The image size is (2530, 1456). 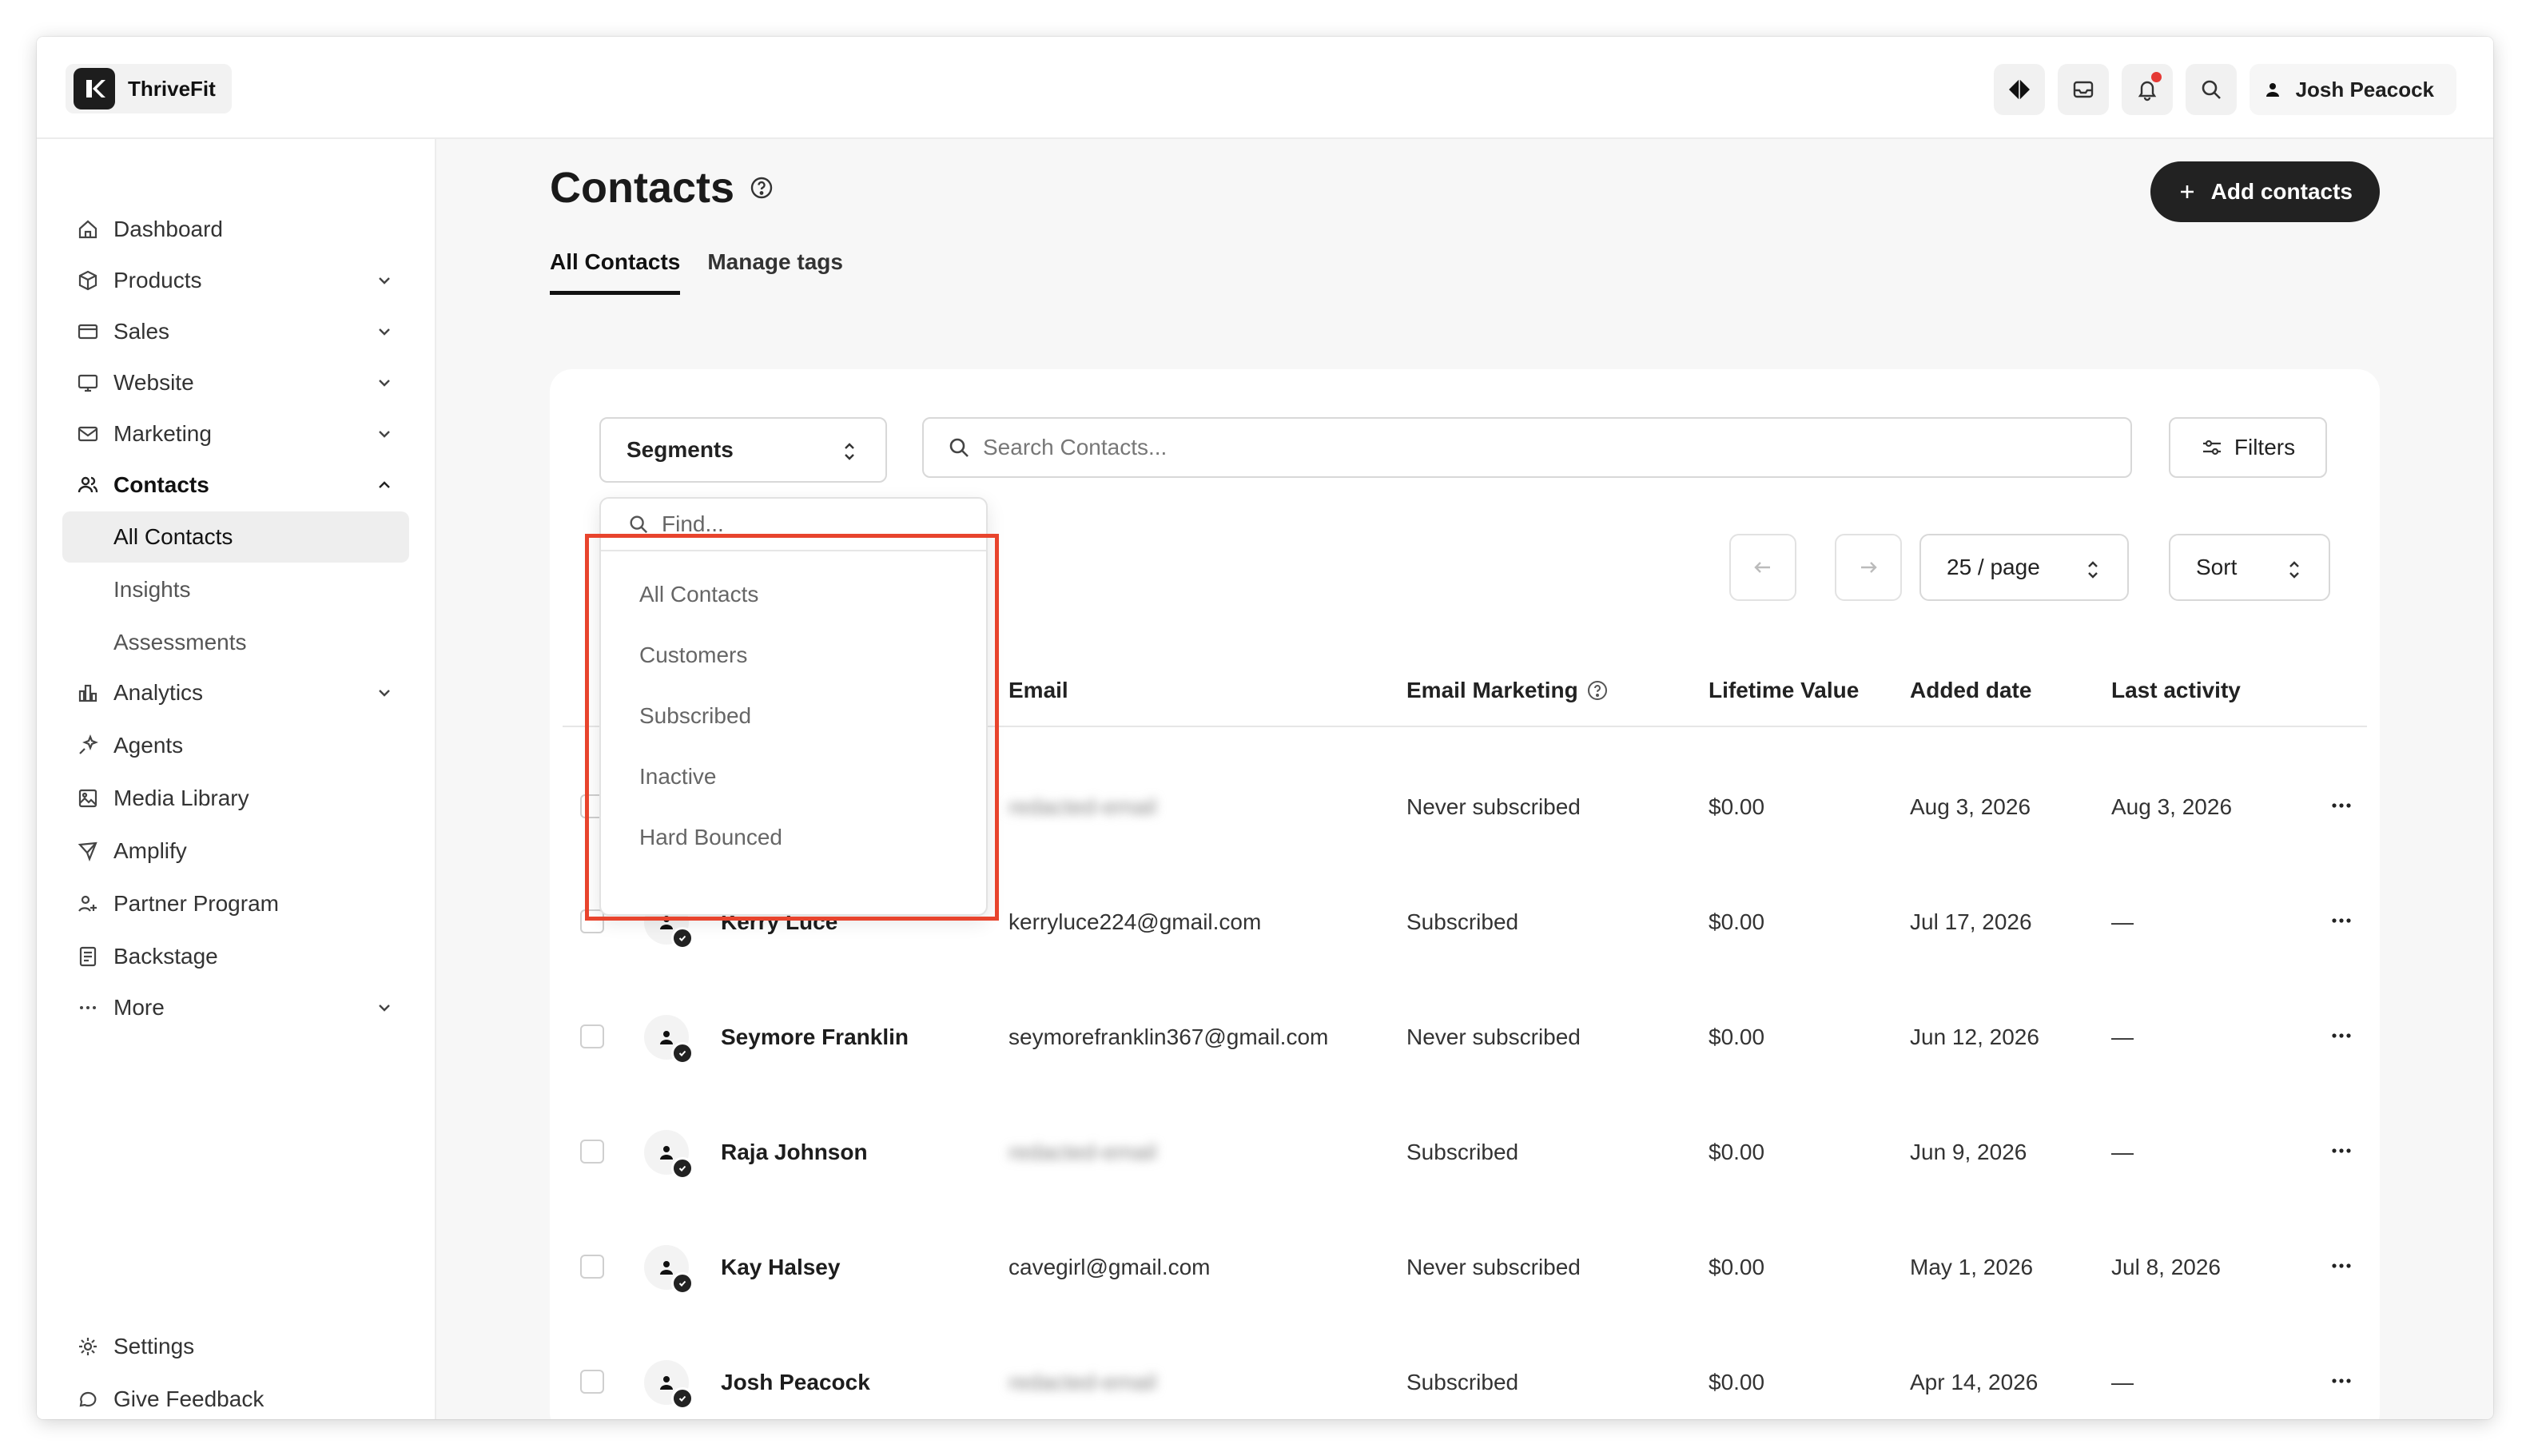 I want to click on previous-page-button, so click(x=1762, y=567).